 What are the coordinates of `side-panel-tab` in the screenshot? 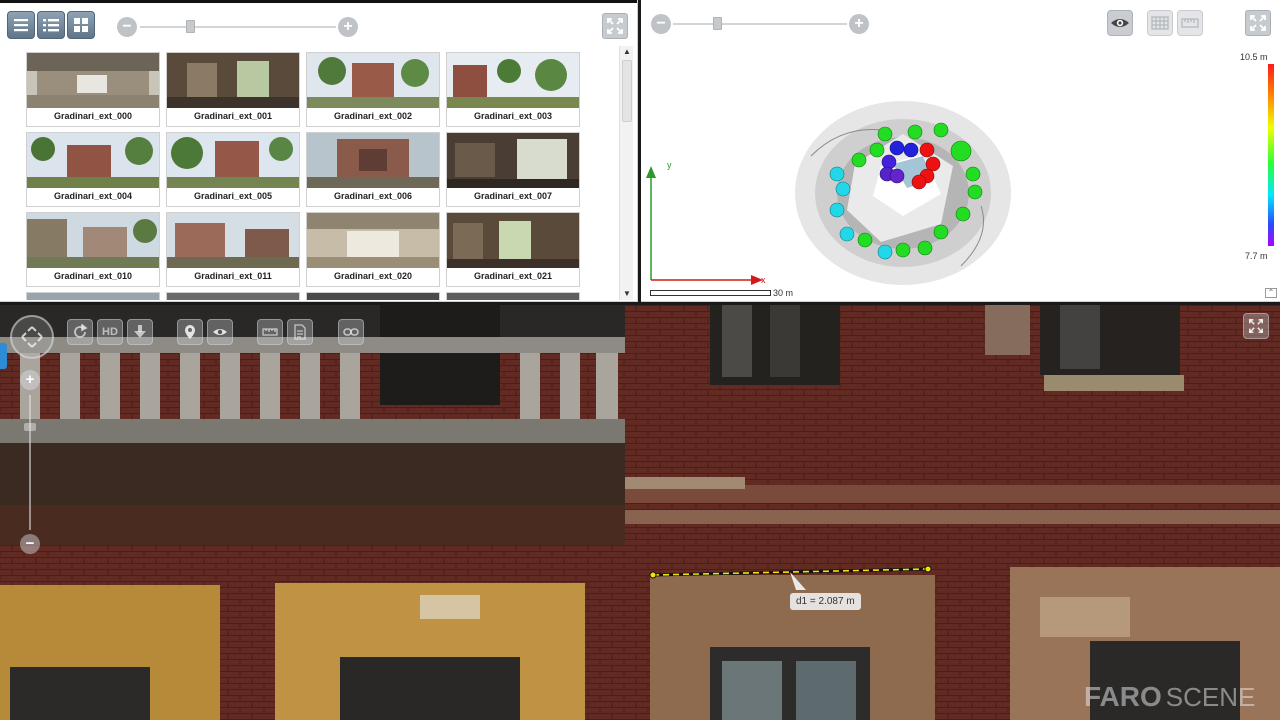 It's located at (3, 356).